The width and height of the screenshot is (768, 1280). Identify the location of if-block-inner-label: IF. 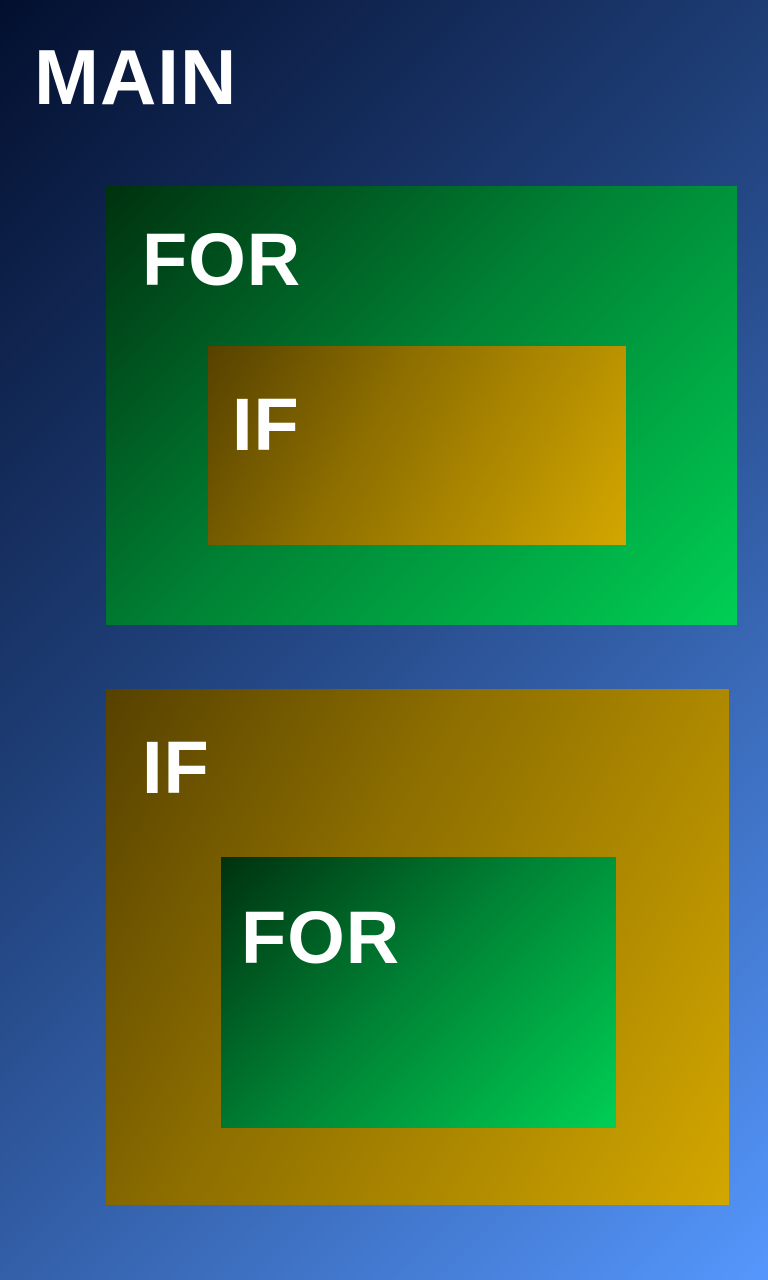
(266, 424).